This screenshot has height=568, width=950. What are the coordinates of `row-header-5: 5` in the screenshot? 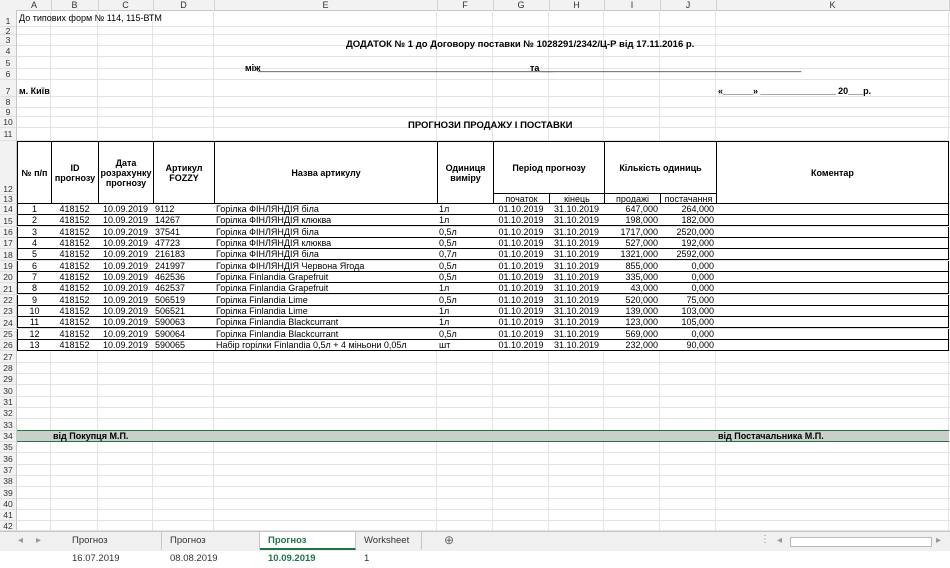 It's located at (8, 63).